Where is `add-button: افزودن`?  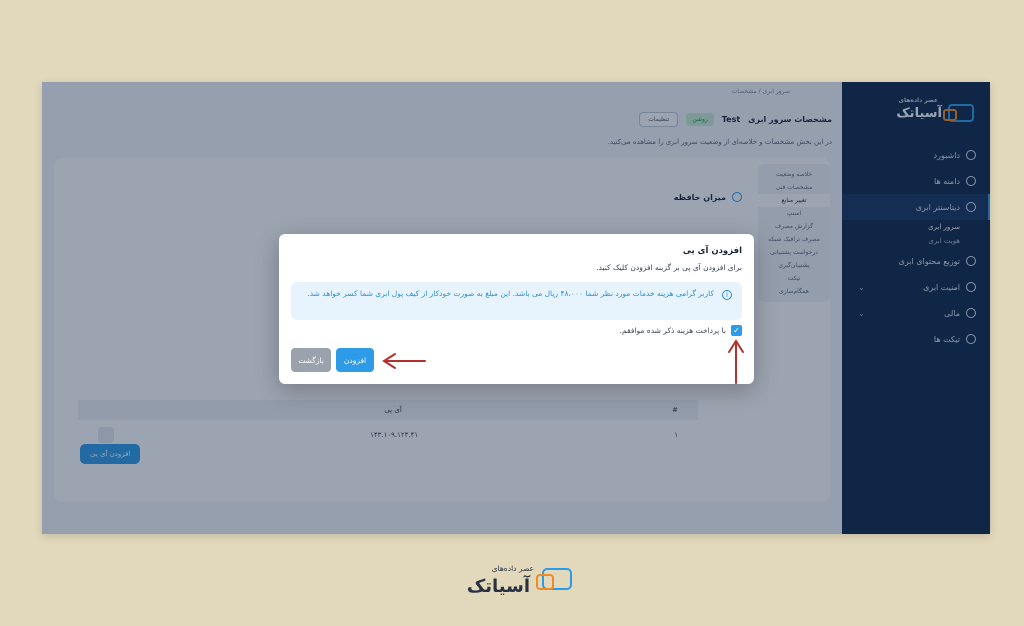 add-button: افزودن is located at coordinates (355, 360).